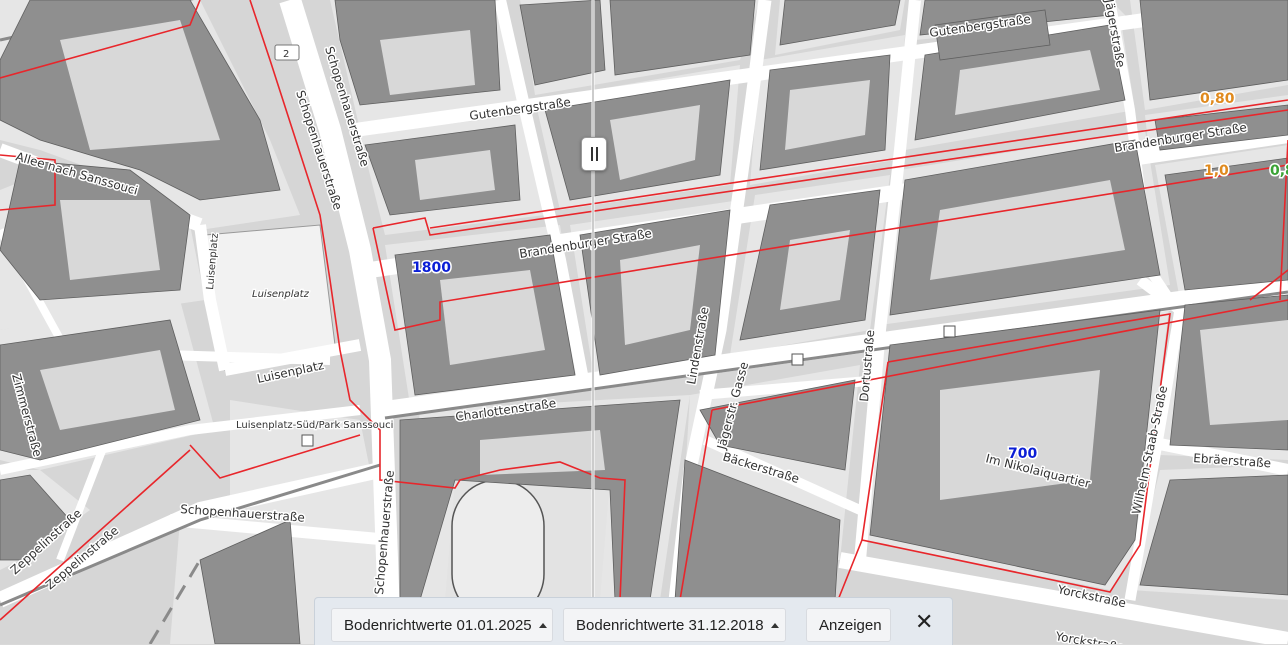 This screenshot has width=1288, height=645. What do you see at coordinates (670, 625) in the screenshot?
I see `right-layer-label: Bodenrichtwerte 31.12.2018` at bounding box center [670, 625].